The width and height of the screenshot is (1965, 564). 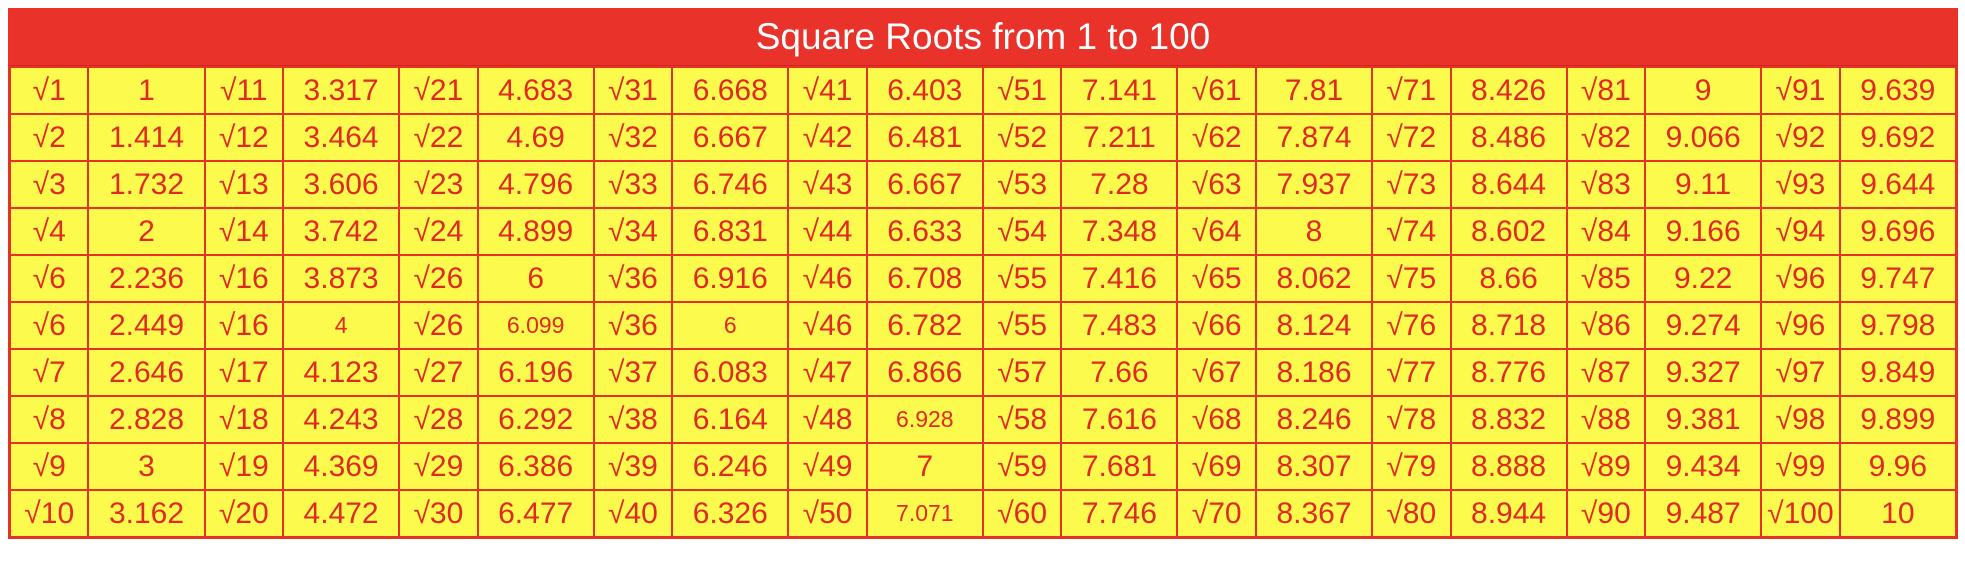 I want to click on root-label-cell: √87, so click(x=1606, y=372).